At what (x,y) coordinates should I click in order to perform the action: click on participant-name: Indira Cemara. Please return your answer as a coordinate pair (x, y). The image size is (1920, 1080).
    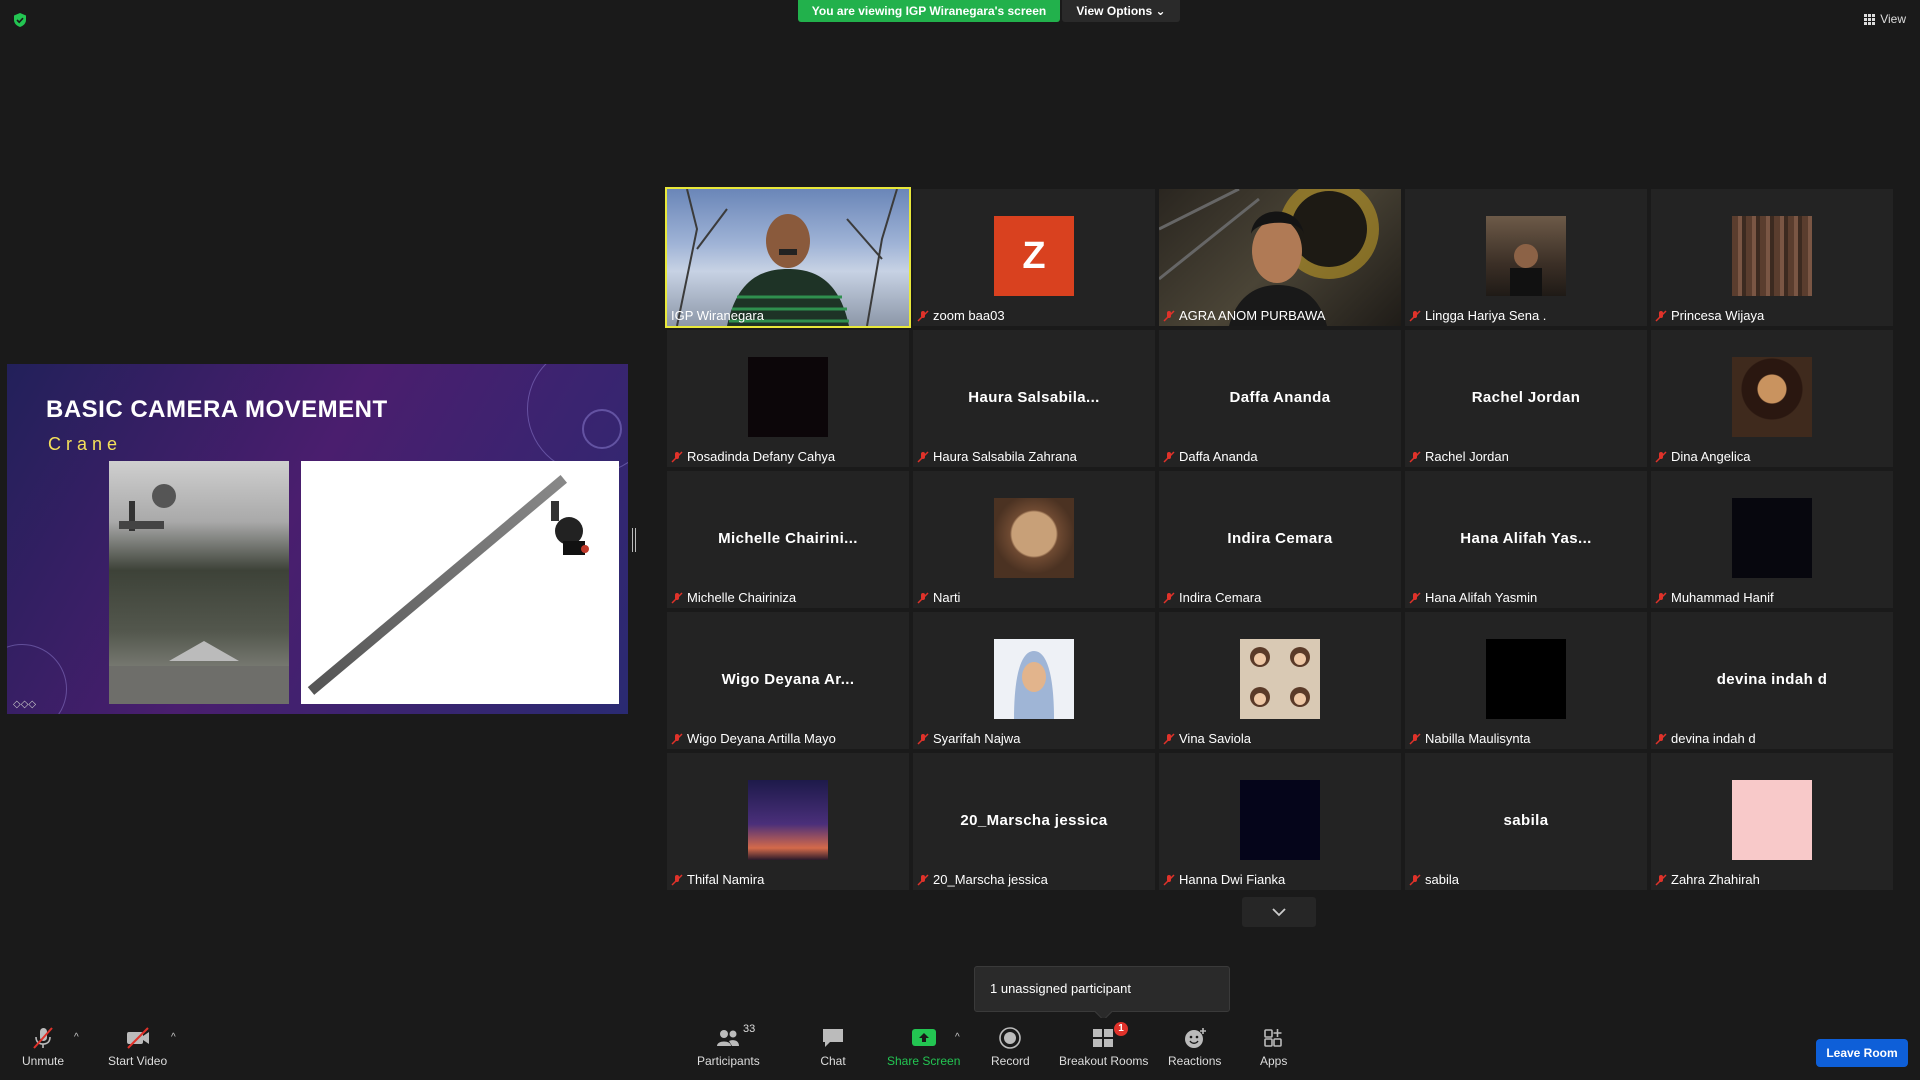
    Looking at the image, I should click on (1212, 597).